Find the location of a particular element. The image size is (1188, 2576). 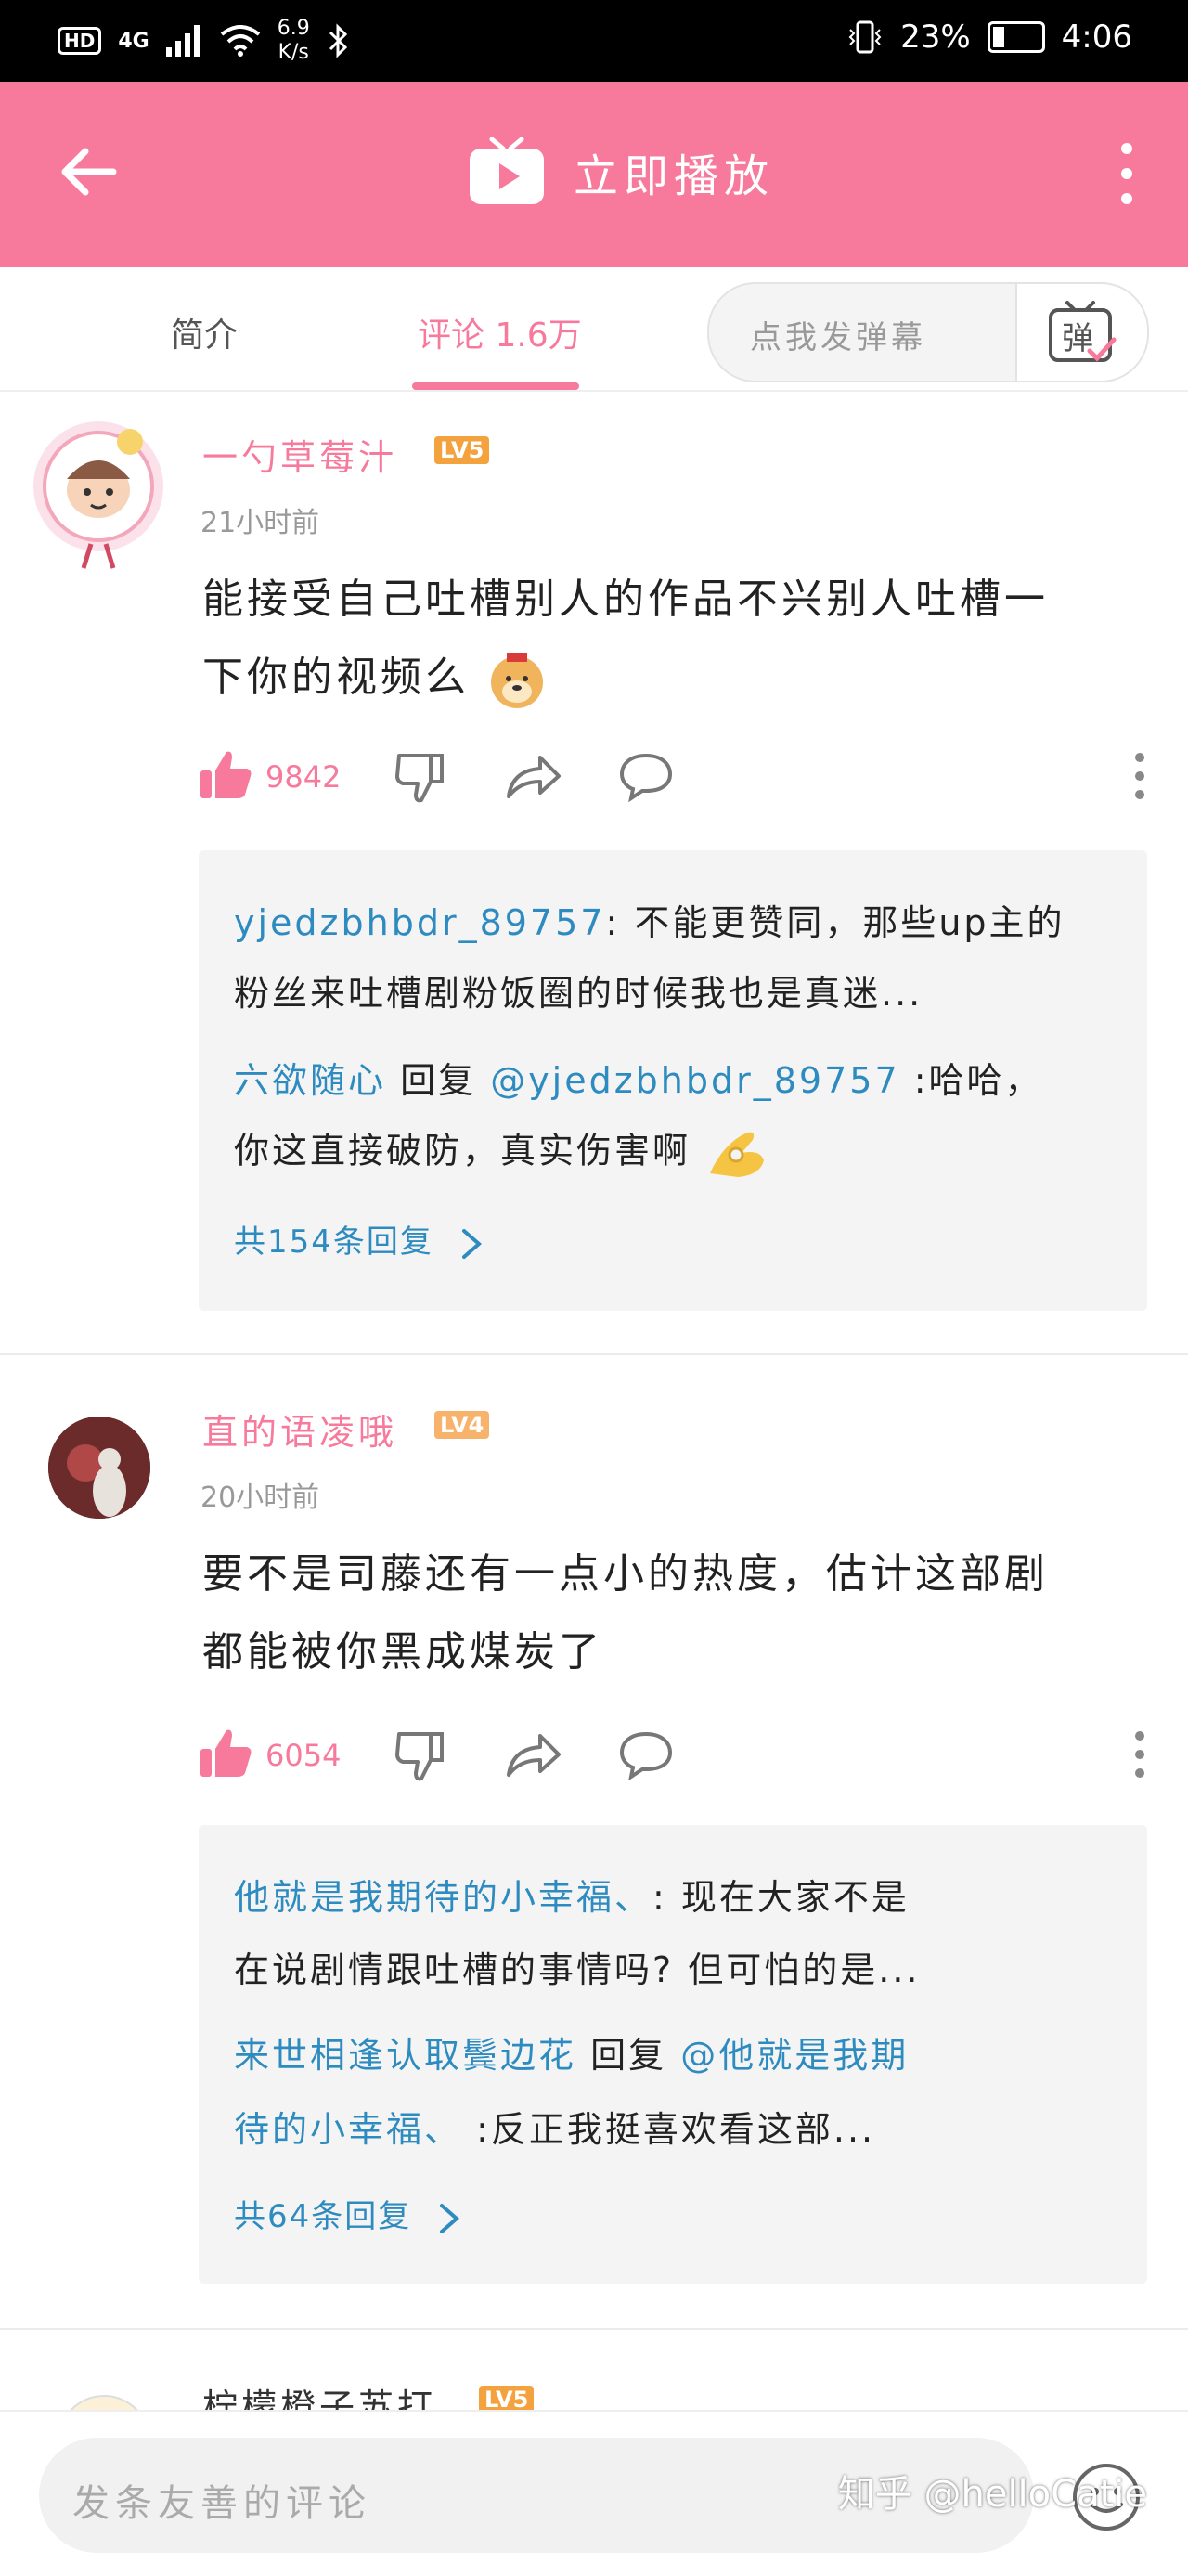

app-bar: 立即播放 is located at coordinates (594, 174).